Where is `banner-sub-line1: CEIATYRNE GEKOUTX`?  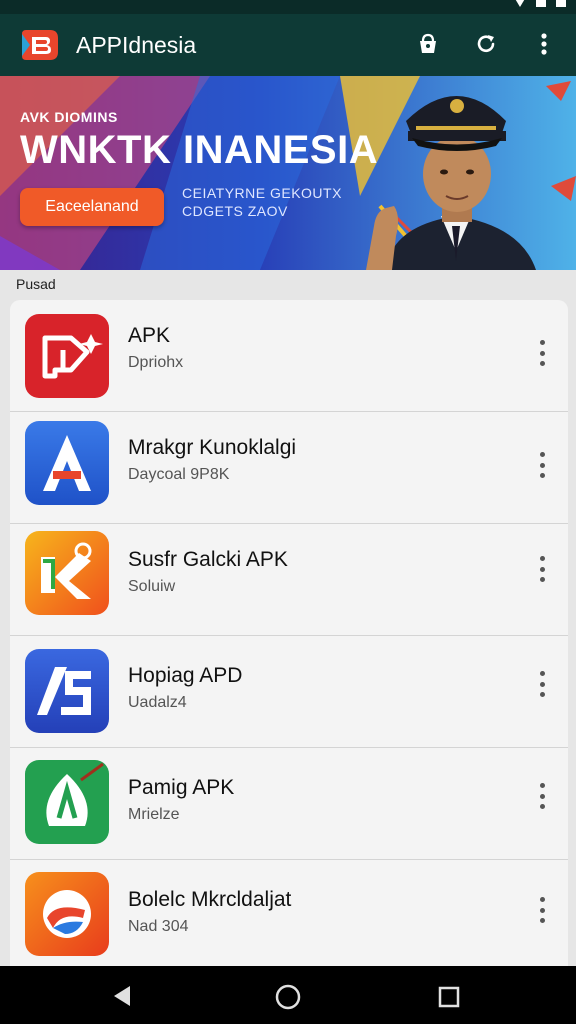
banner-sub-line1: CEIATYRNE GEKOUTX is located at coordinates (262, 193).